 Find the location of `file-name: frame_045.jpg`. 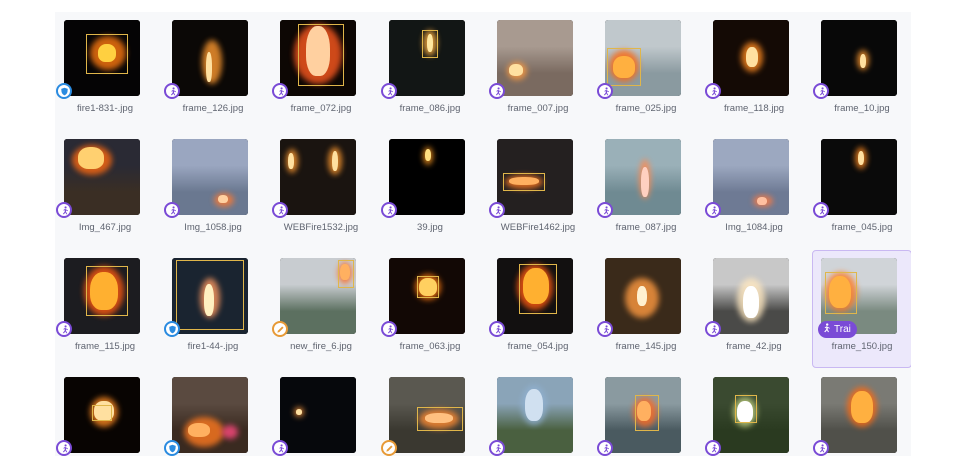

file-name: frame_045.jpg is located at coordinates (862, 227).